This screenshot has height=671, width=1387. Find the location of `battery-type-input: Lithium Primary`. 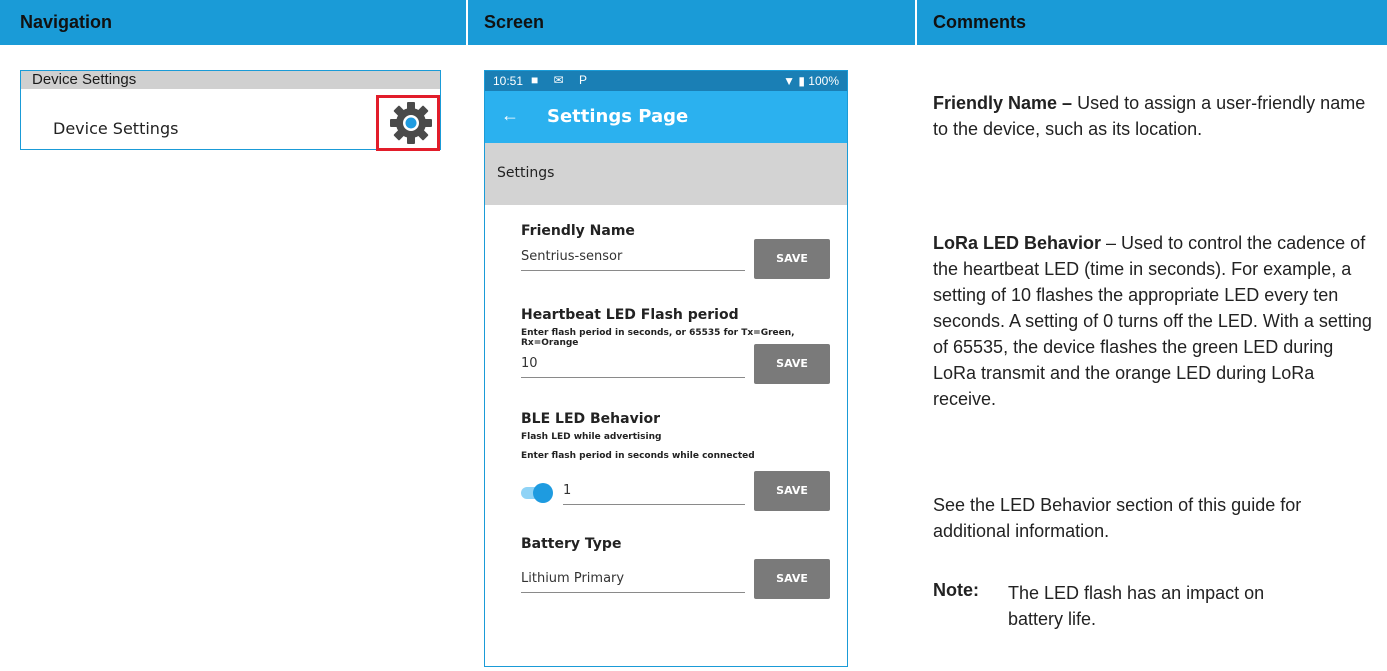

battery-type-input: Lithium Primary is located at coordinates (633, 581).